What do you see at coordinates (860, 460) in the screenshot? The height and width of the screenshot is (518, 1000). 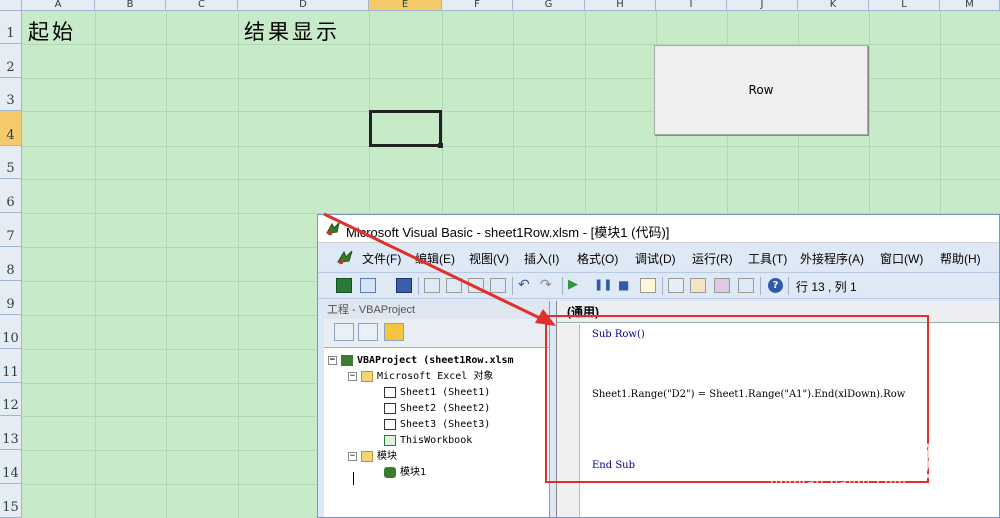 I see `baidu-jingyan-watermark: Bai❀经验 jingyan.baidu.com` at bounding box center [860, 460].